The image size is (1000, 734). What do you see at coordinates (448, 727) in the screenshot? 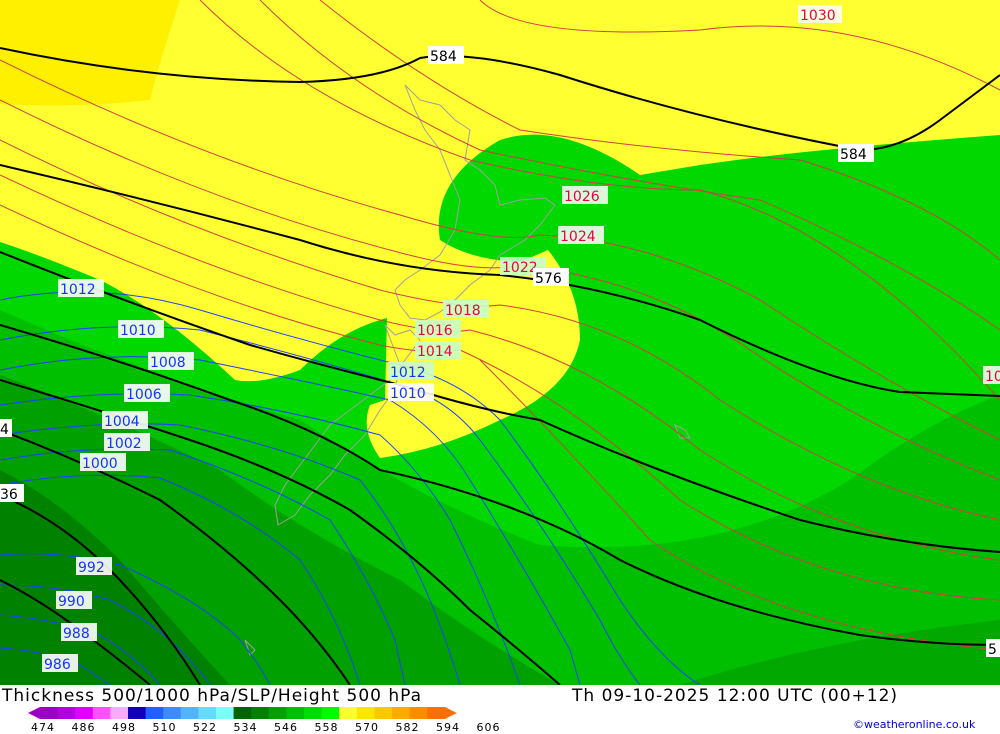
I see `scale-tick-label: 594` at bounding box center [448, 727].